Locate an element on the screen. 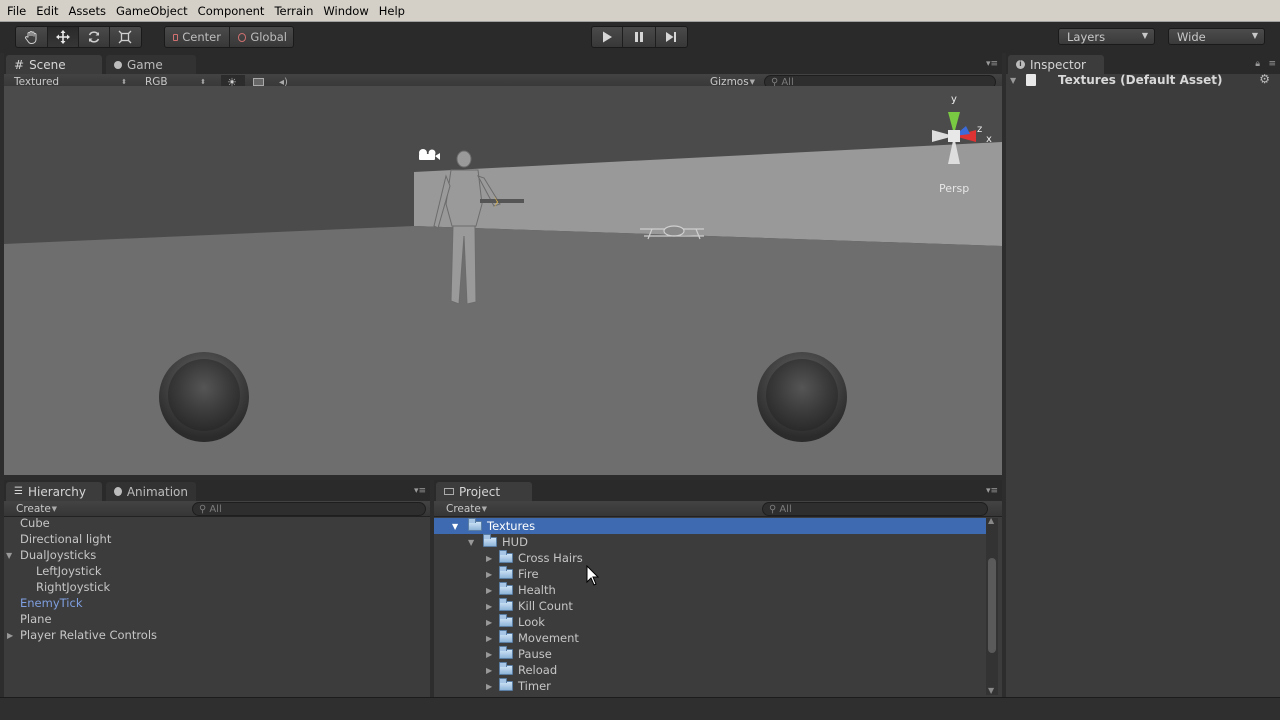 Image resolution: width=1280 pixels, height=720 pixels. tab-hierarchy-label: Hierarchy is located at coordinates (56, 491).